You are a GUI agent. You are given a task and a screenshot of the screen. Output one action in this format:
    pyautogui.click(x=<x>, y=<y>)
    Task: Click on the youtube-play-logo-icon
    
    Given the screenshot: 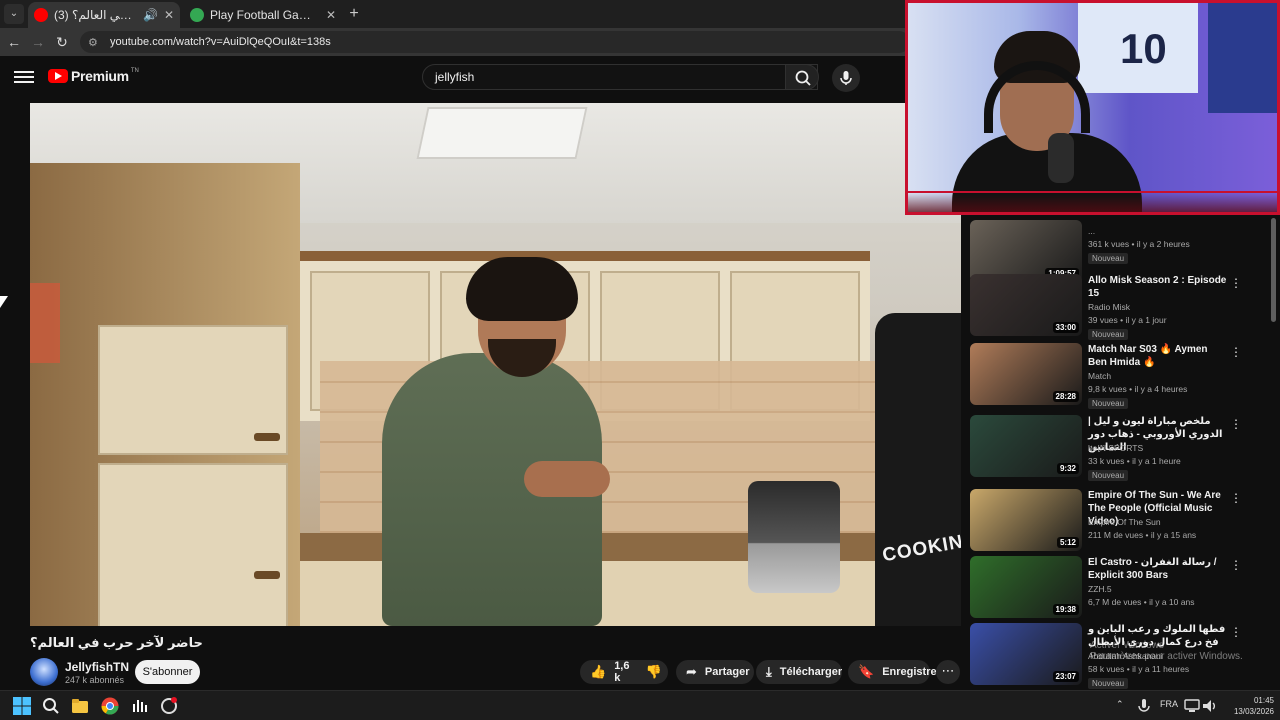 What is the action you would take?
    pyautogui.click(x=58, y=76)
    